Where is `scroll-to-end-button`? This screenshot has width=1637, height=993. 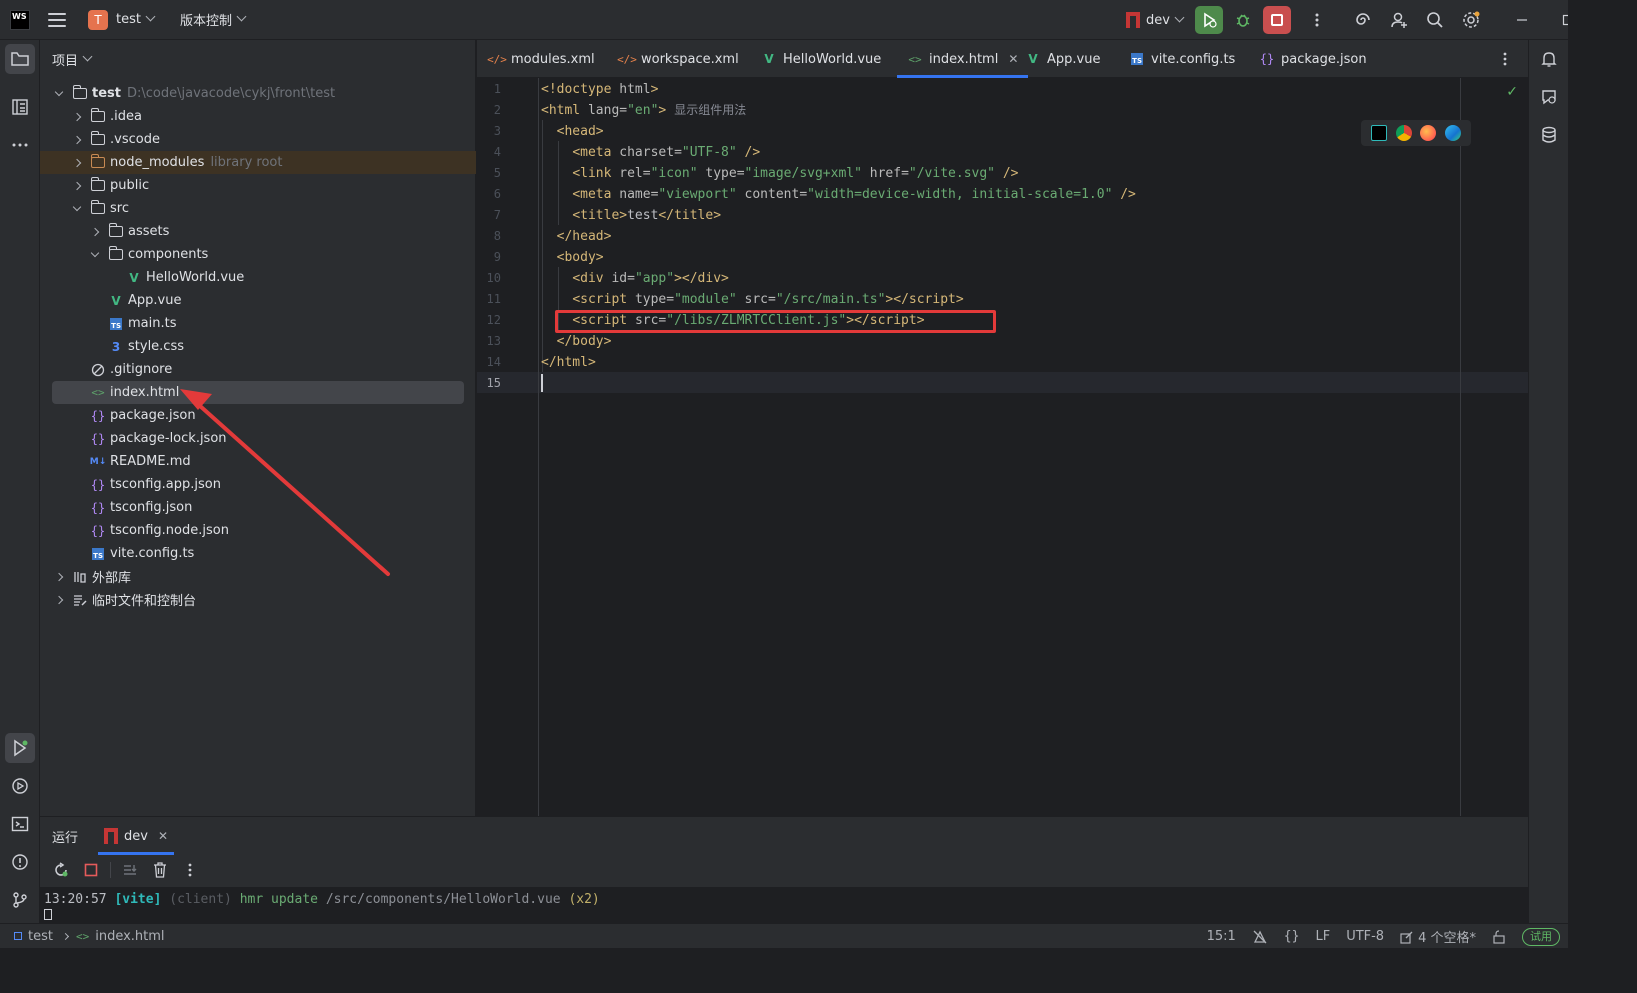 scroll-to-end-button is located at coordinates (130, 870).